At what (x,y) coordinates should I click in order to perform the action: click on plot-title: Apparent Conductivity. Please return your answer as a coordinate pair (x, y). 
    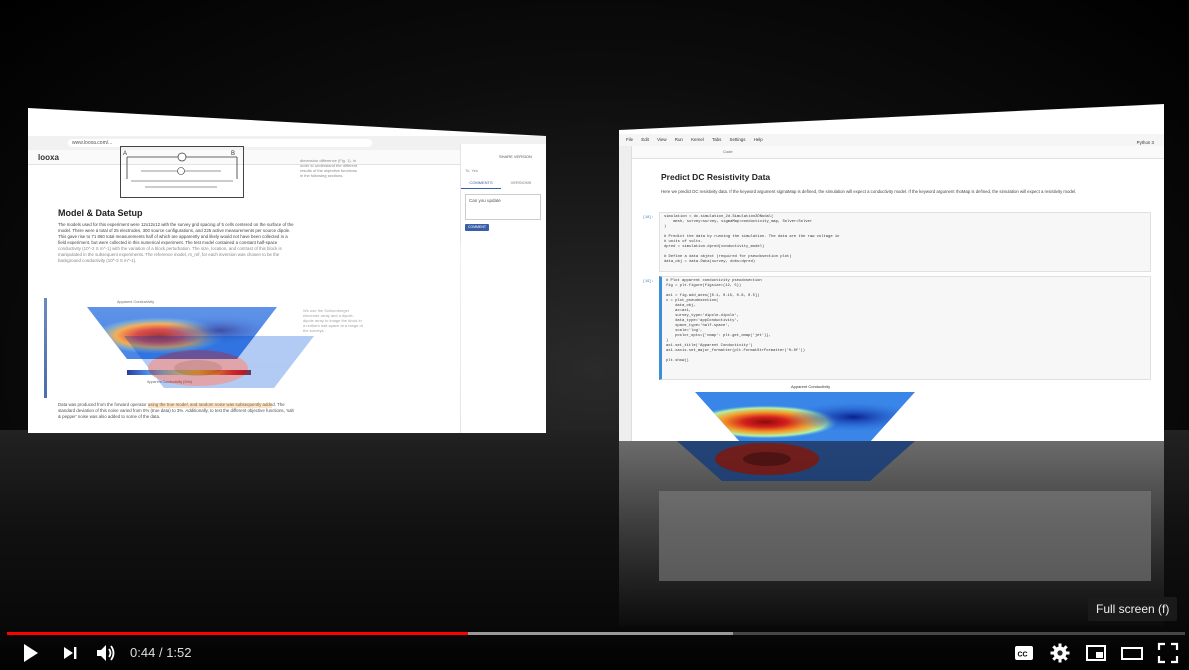
    Looking at the image, I should click on (811, 386).